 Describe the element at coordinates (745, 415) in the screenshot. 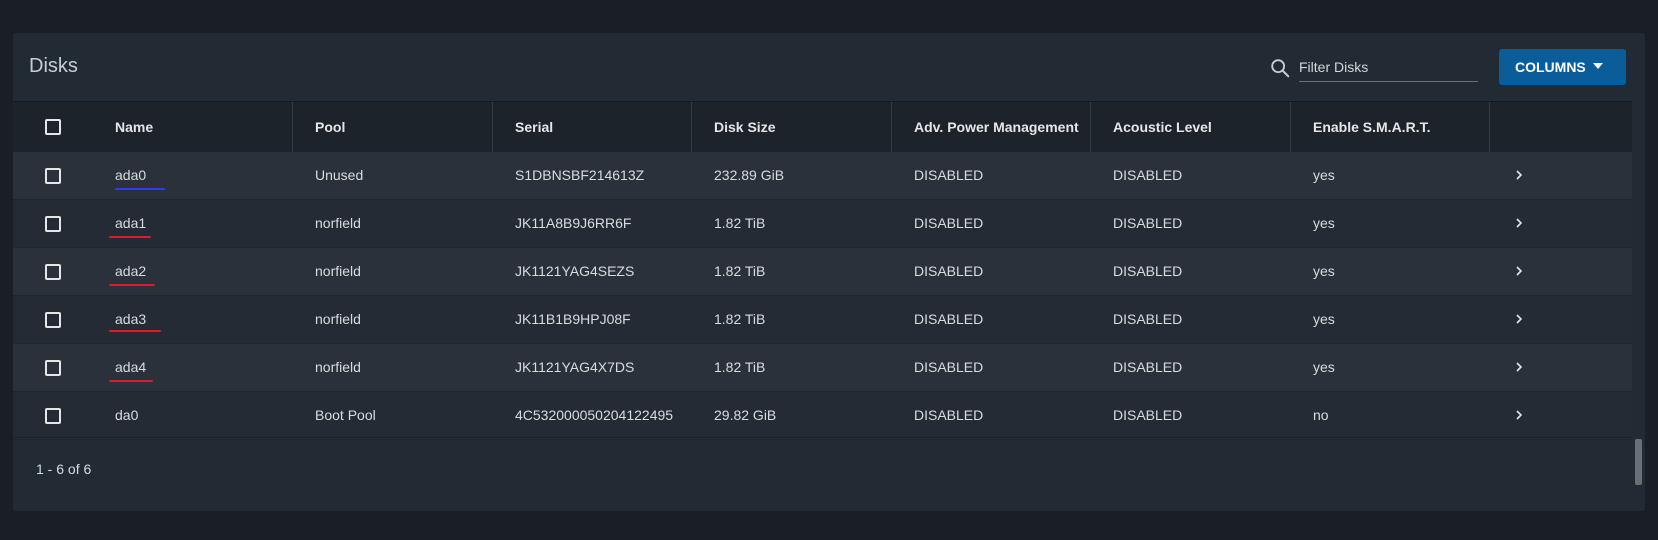

I see `cell-disk-size: 29.82 GiB` at that location.